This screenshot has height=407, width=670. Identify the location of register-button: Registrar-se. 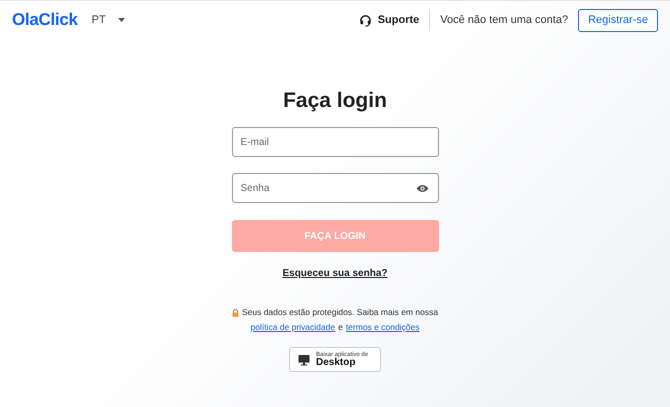
(618, 20).